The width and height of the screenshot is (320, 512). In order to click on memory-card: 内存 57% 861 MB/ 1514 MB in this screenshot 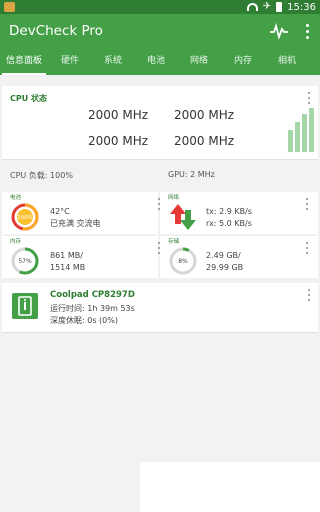, I will do `click(81, 257)`.